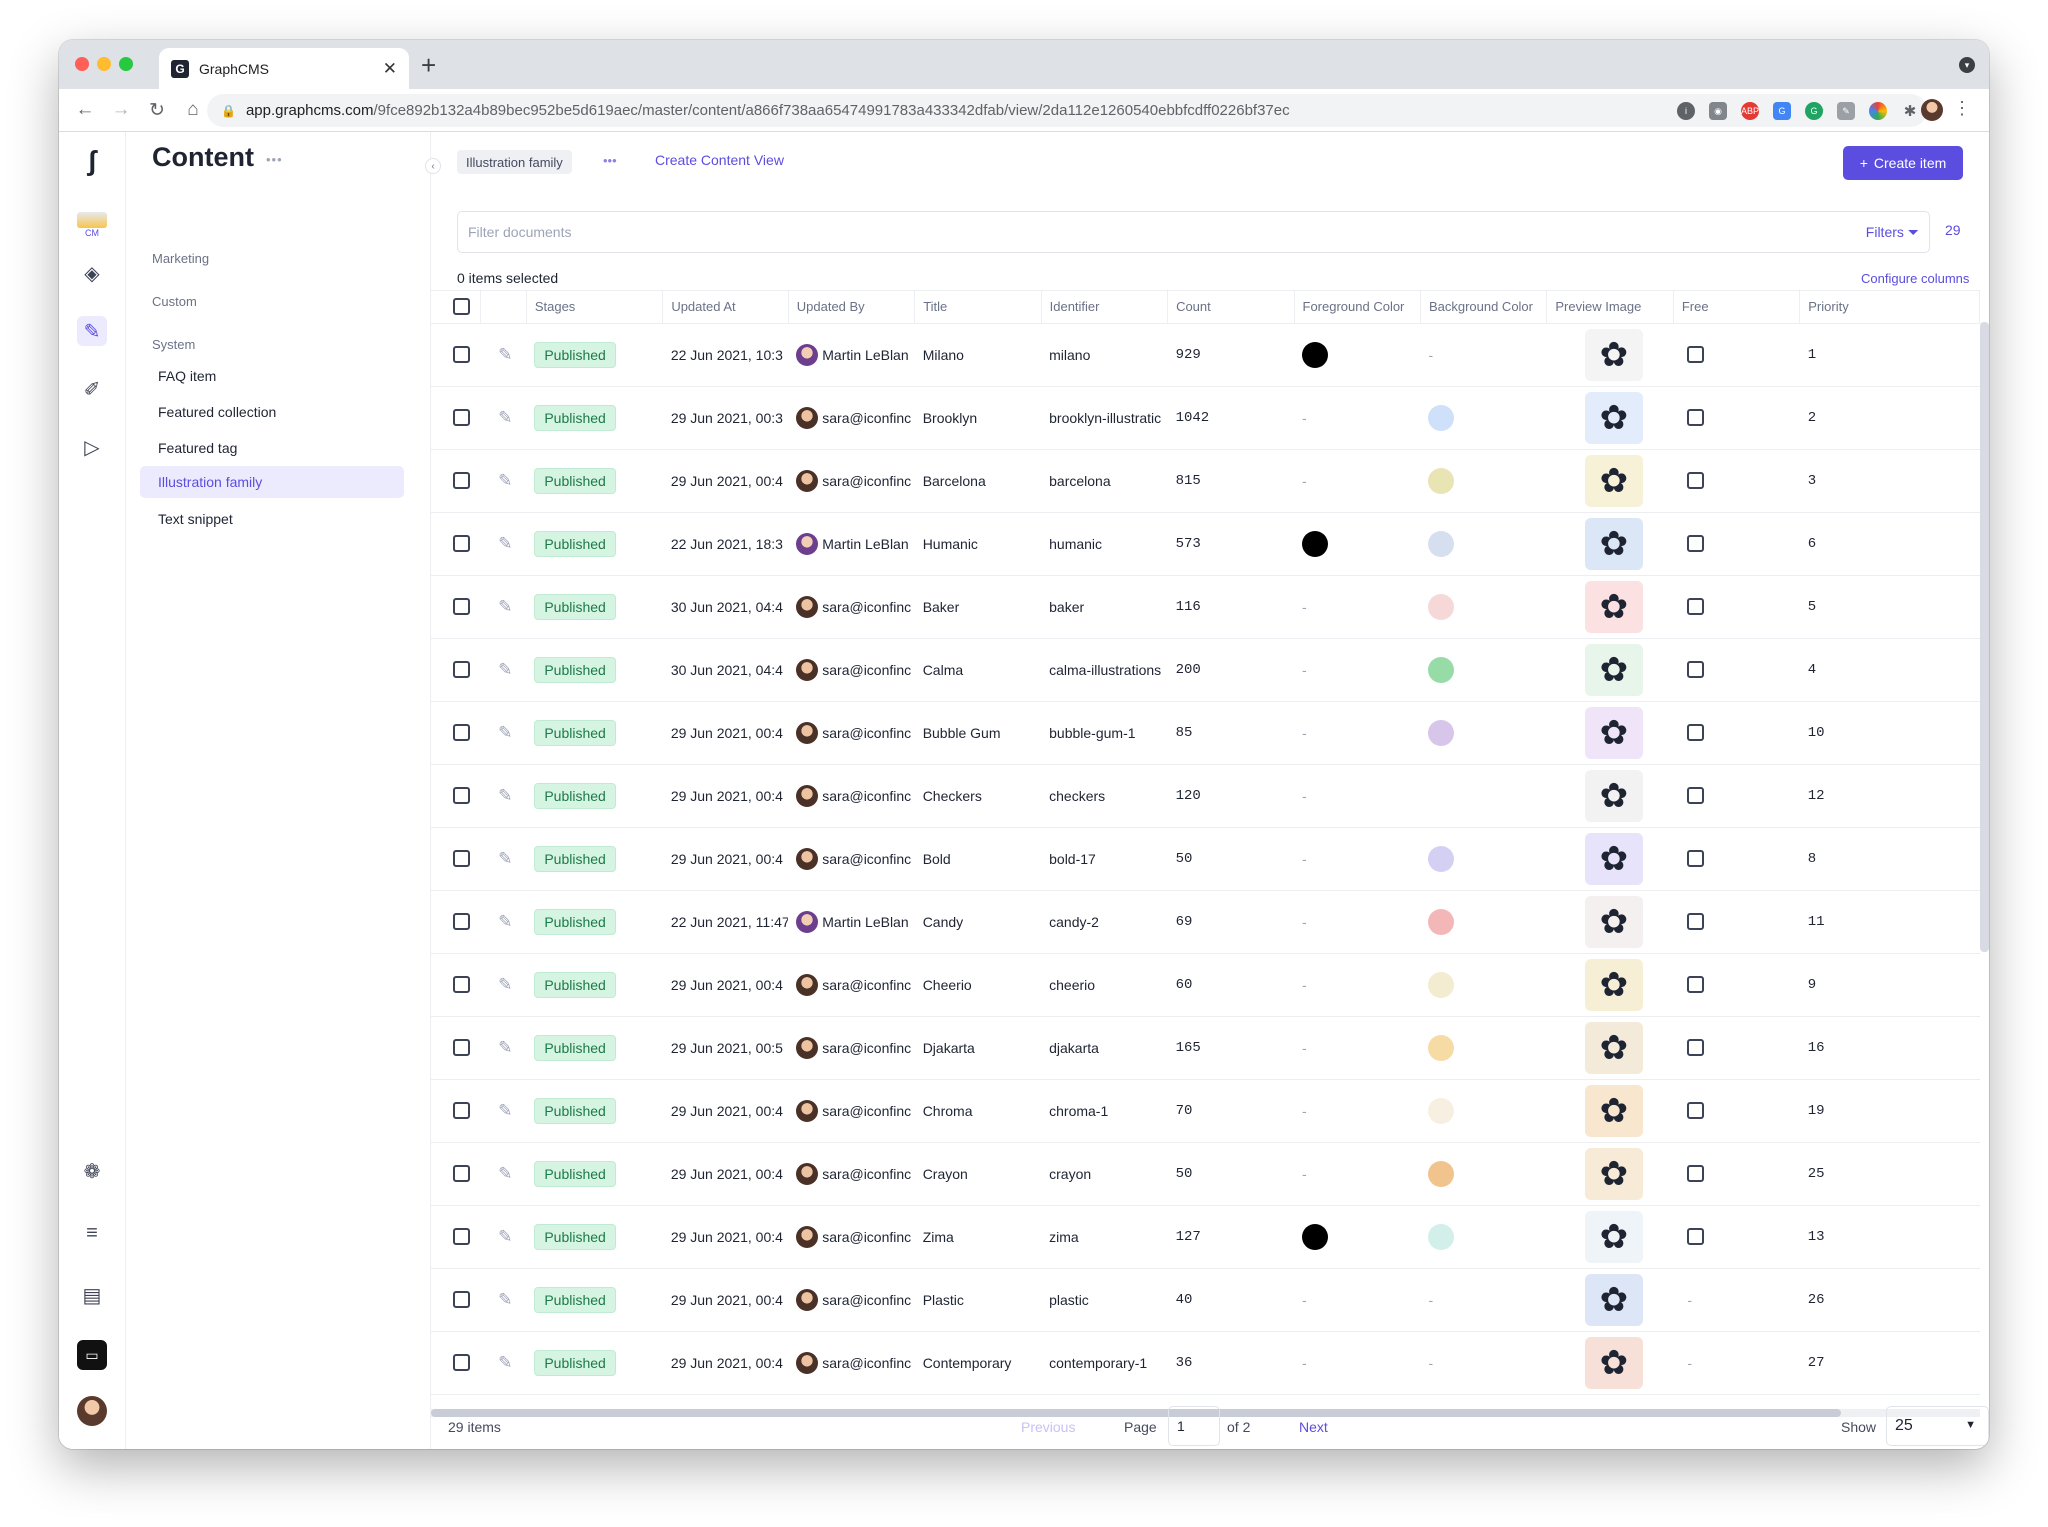 Image resolution: width=2048 pixels, height=1527 pixels. I want to click on camera-extension-icon: ◉, so click(1718, 111).